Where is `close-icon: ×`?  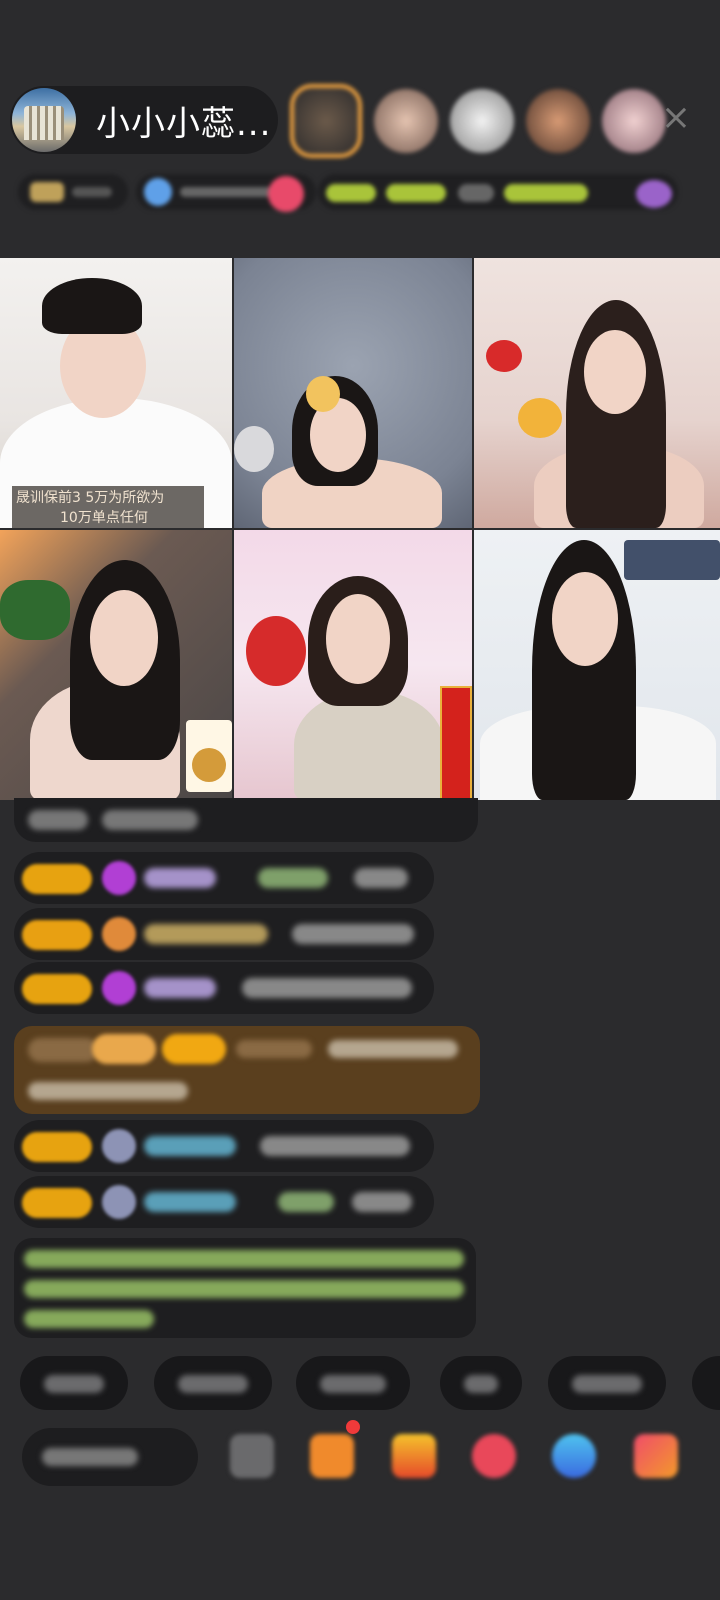
close-icon: × is located at coordinates (676, 118).